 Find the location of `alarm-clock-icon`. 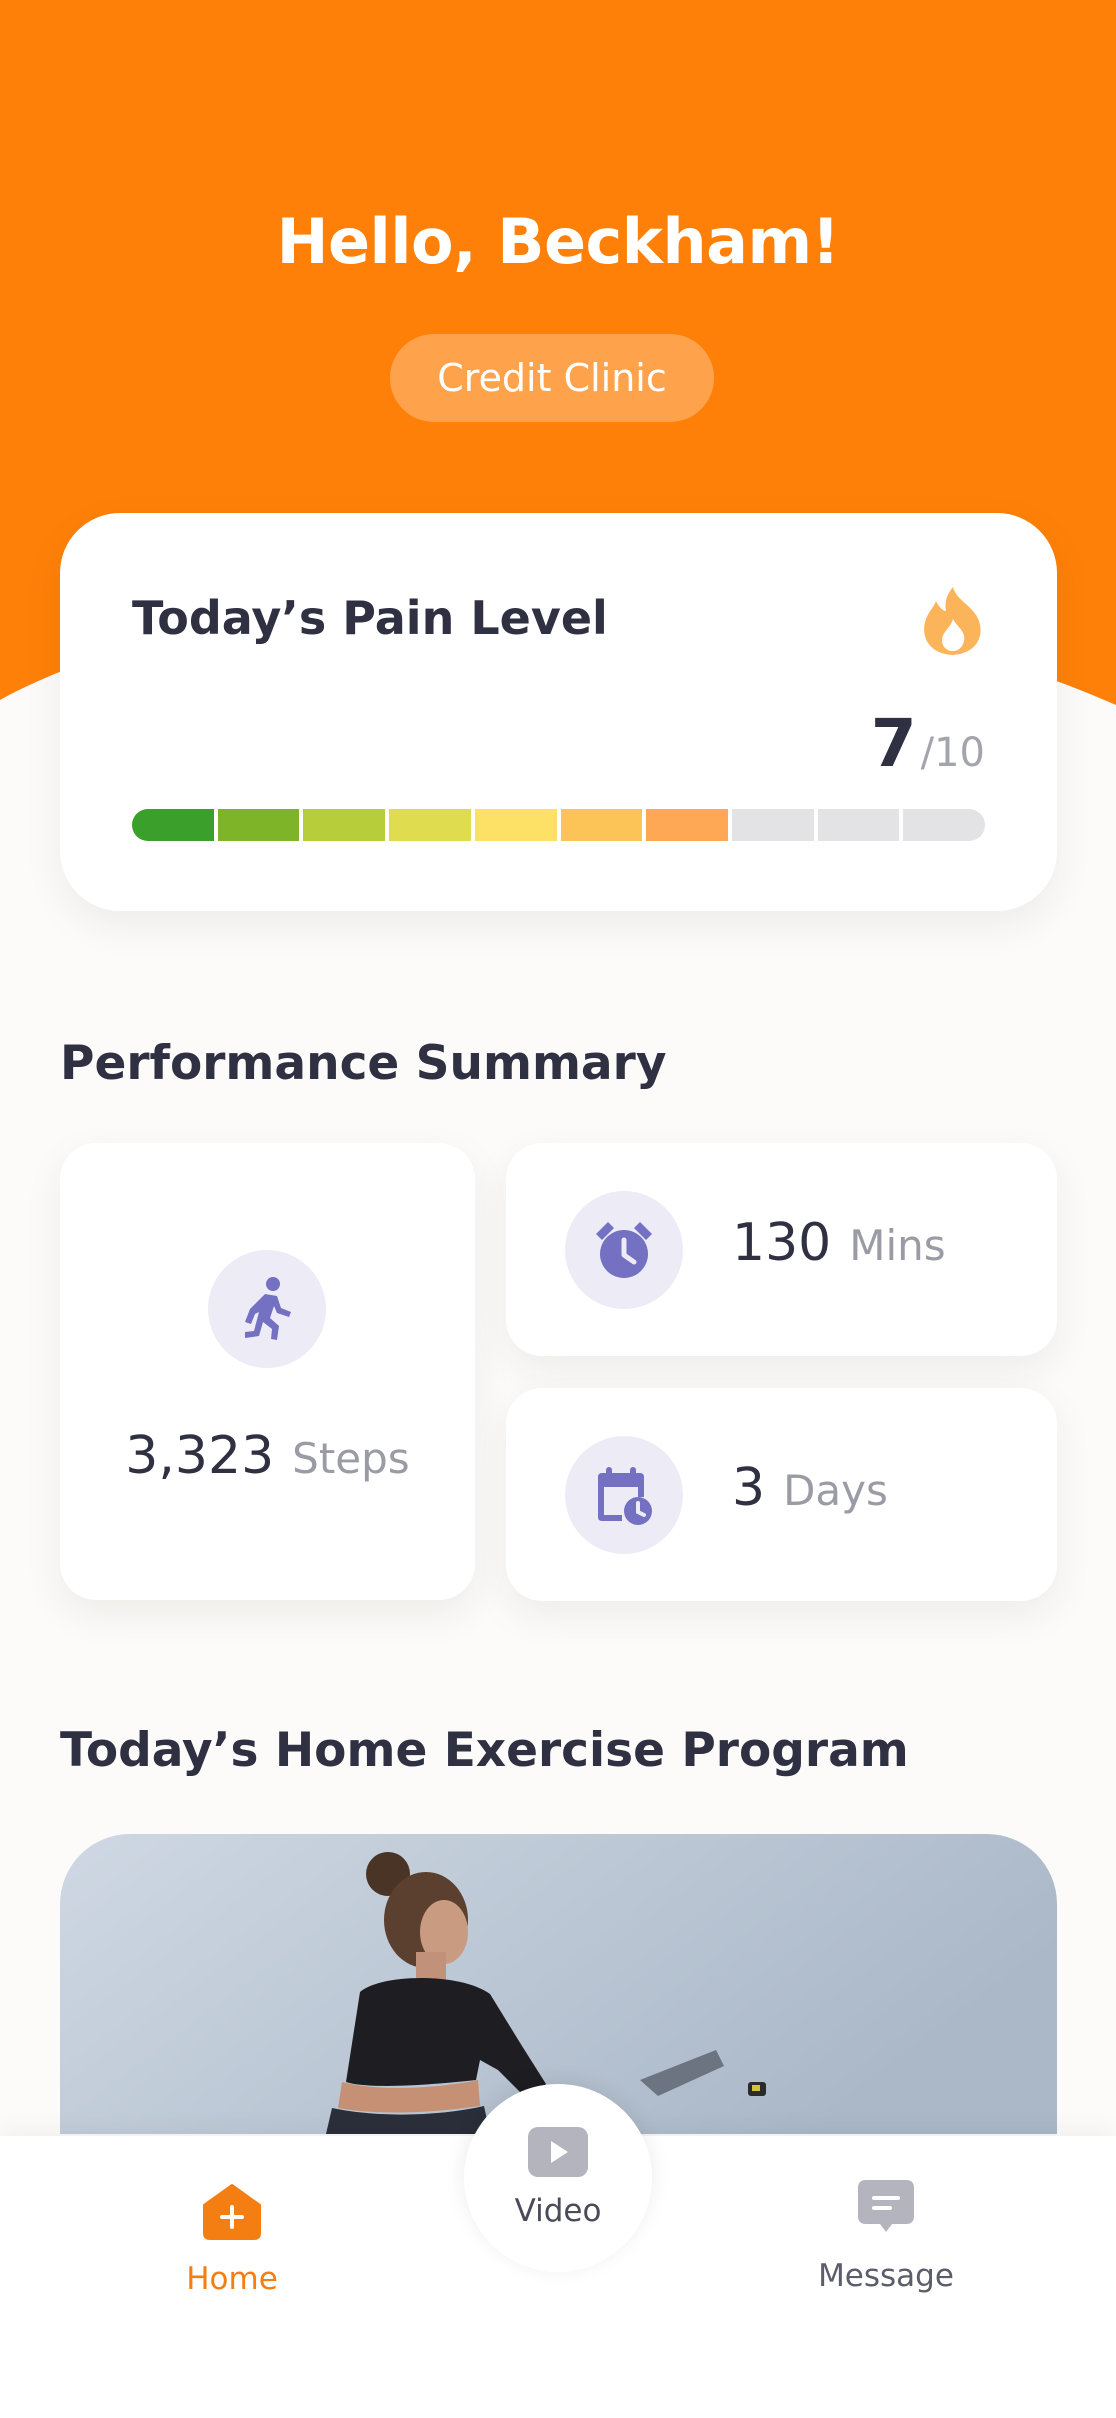

alarm-clock-icon is located at coordinates (624, 1250).